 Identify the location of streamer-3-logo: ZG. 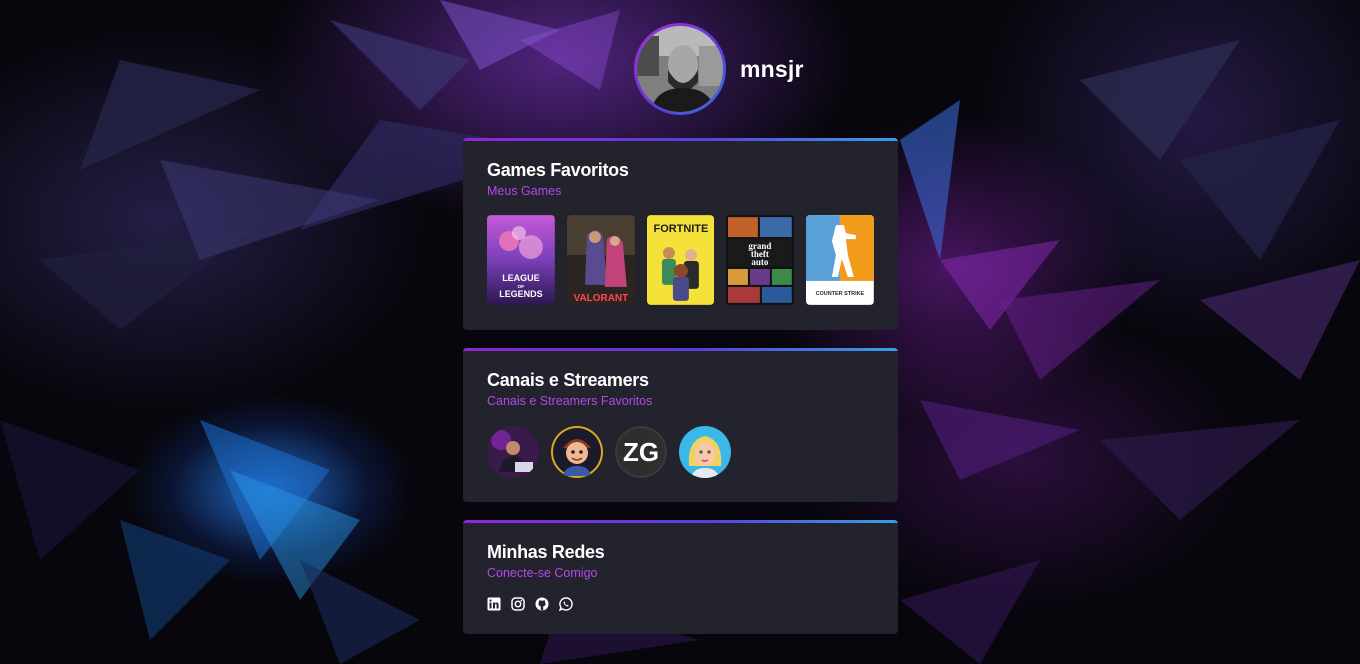
(641, 452).